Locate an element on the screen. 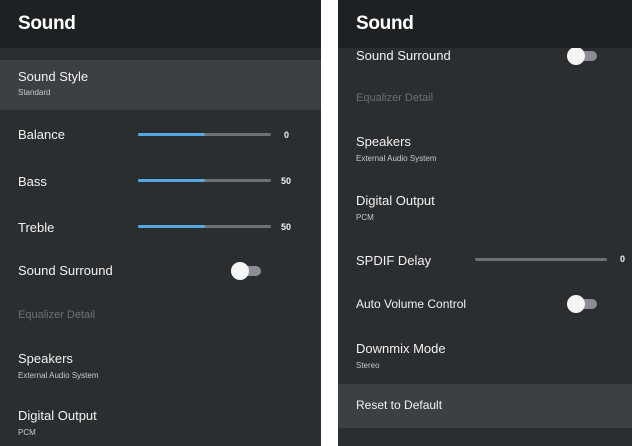 The height and width of the screenshot is (446, 632). bass-value: 50 is located at coordinates (286, 181).